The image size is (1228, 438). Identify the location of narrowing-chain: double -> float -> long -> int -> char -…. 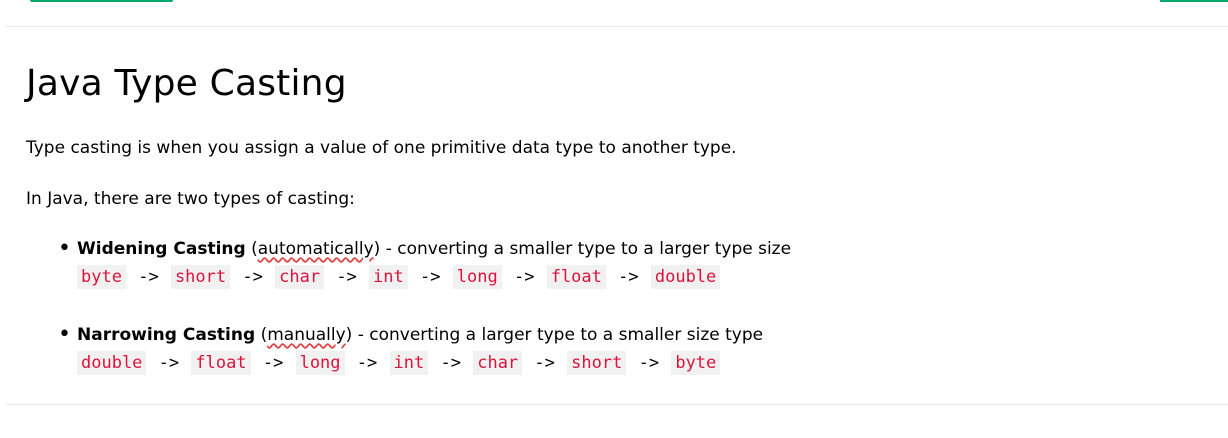
(399, 363).